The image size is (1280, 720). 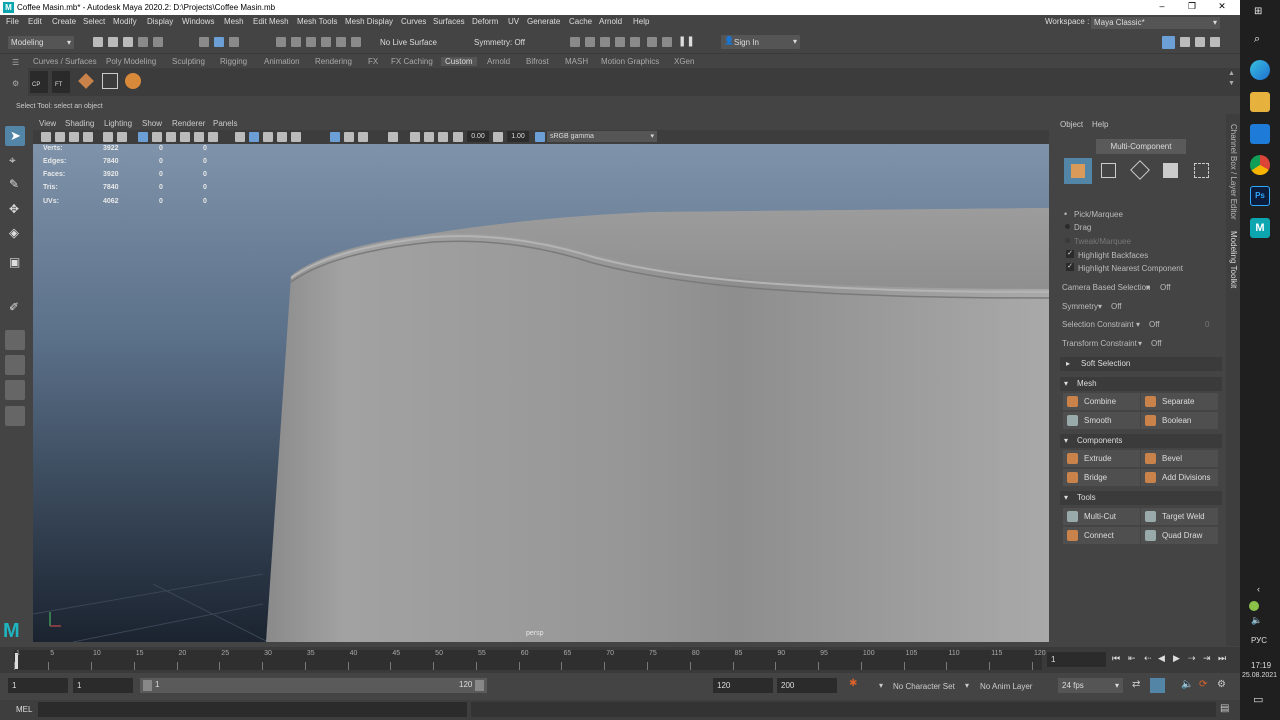 What do you see at coordinates (24, 709) in the screenshot?
I see `command-language-toggle: MEL` at bounding box center [24, 709].